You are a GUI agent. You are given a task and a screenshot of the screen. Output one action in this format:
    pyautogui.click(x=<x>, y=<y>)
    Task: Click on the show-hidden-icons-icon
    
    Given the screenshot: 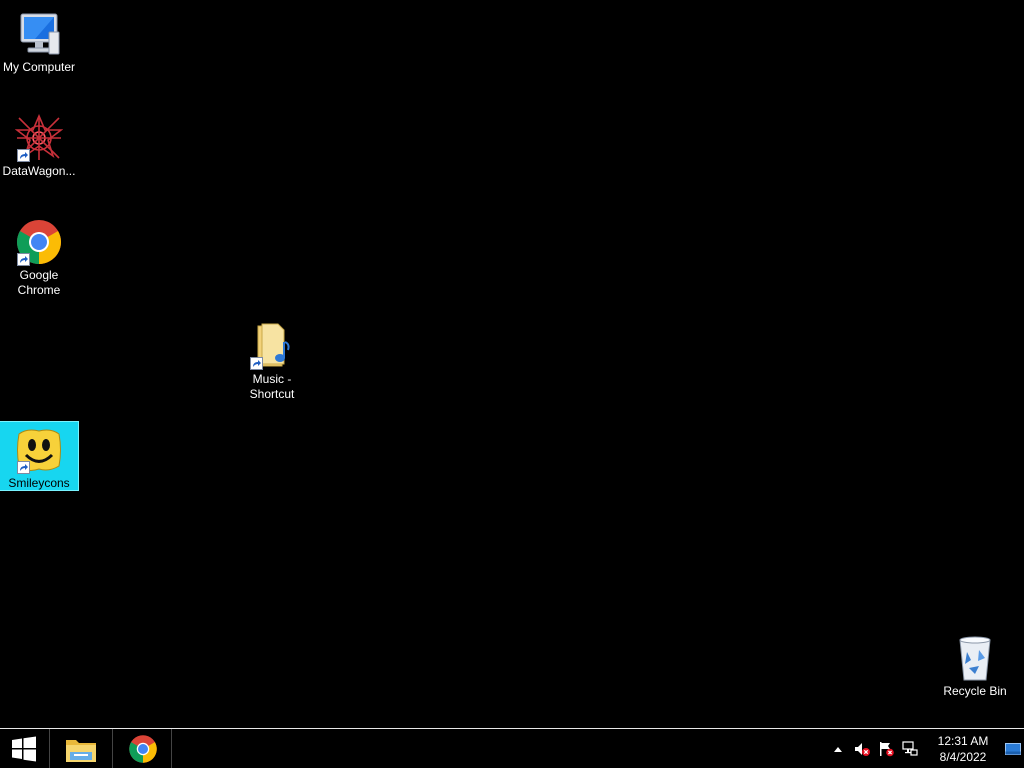 What is the action you would take?
    pyautogui.click(x=838, y=749)
    